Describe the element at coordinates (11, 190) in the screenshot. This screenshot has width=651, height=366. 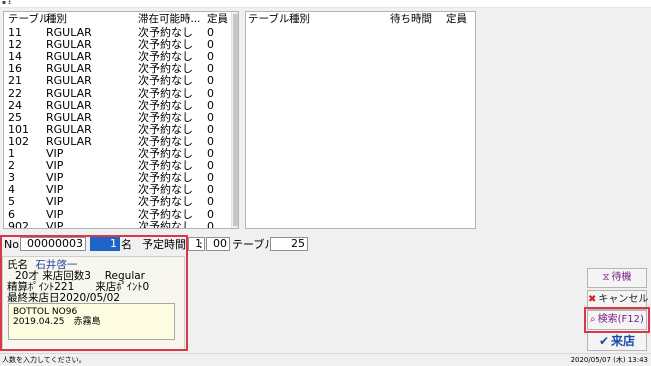
I see `cell-table: 4` at that location.